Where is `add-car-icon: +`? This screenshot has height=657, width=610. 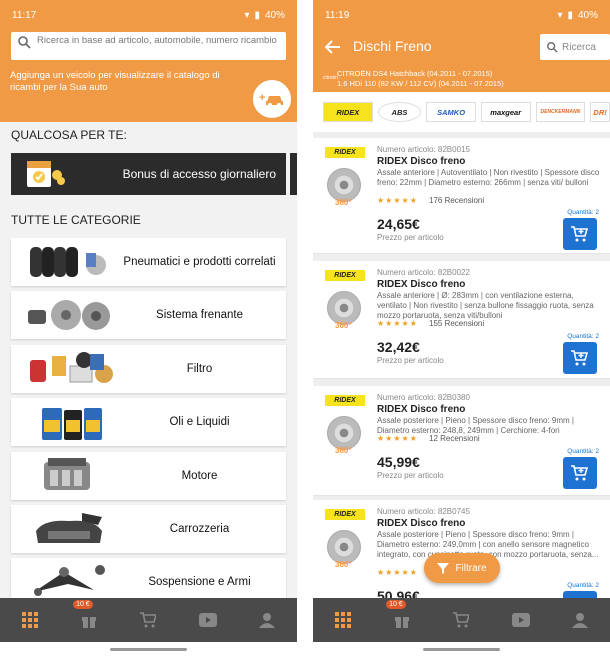 add-car-icon: + is located at coordinates (271, 99).